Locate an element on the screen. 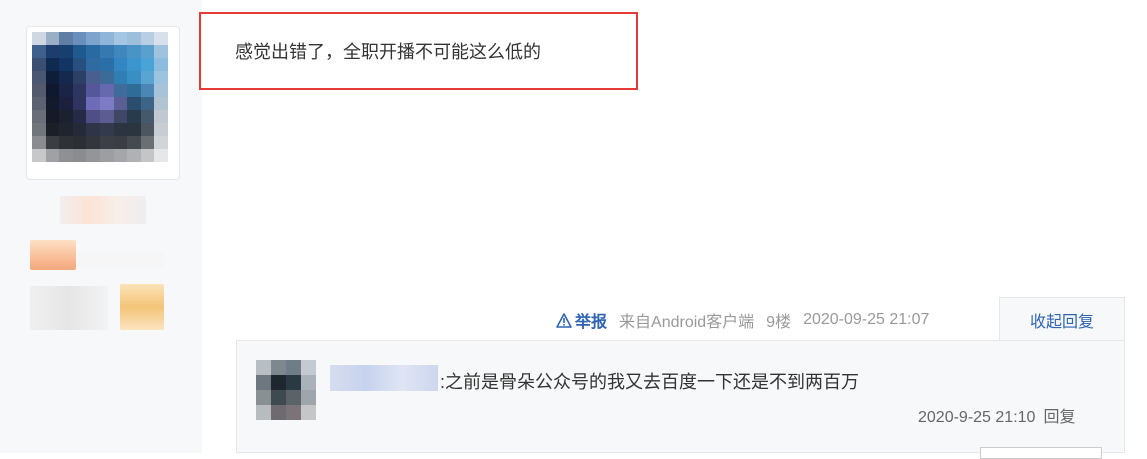 The image size is (1147, 459). post-floor: 9楼 is located at coordinates (779, 322).